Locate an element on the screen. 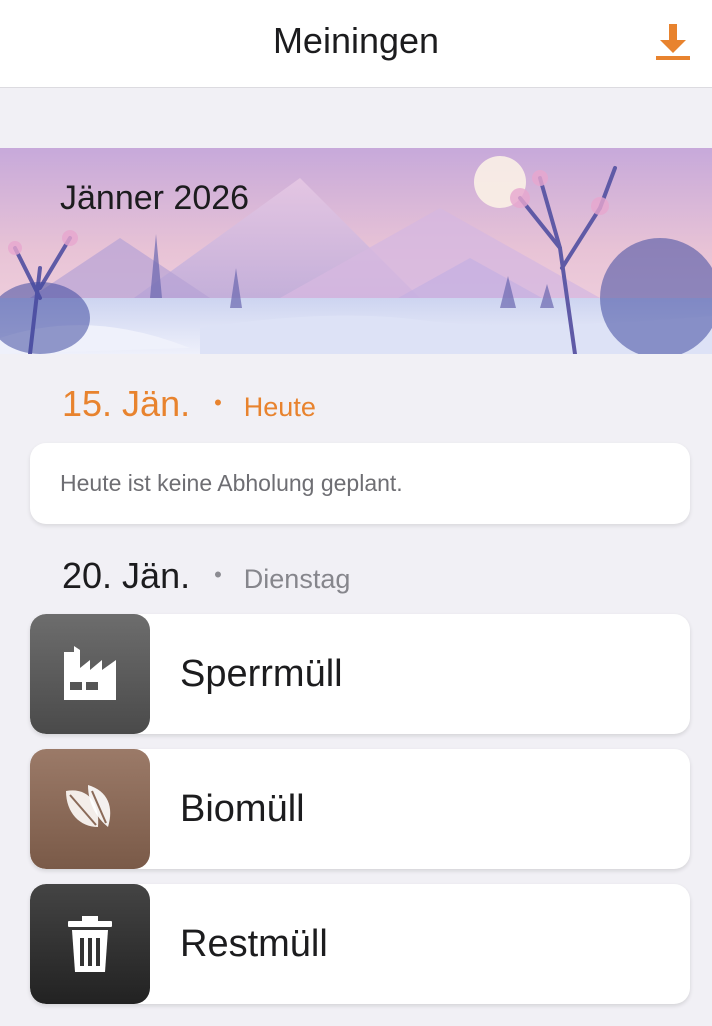 This screenshot has height=1026, width=712. pickup-card-sperrmuell: Sperrmüll is located at coordinates (360, 674).